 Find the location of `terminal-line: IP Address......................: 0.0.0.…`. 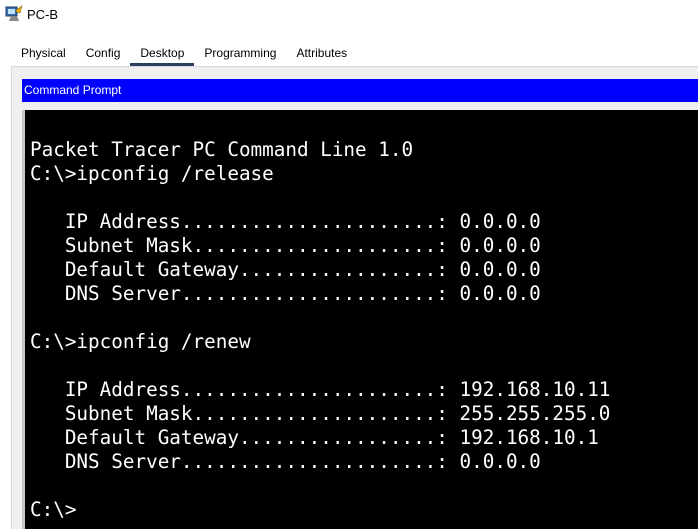

terminal-line: IP Address......................: 0.0.0.… is located at coordinates (285, 221).